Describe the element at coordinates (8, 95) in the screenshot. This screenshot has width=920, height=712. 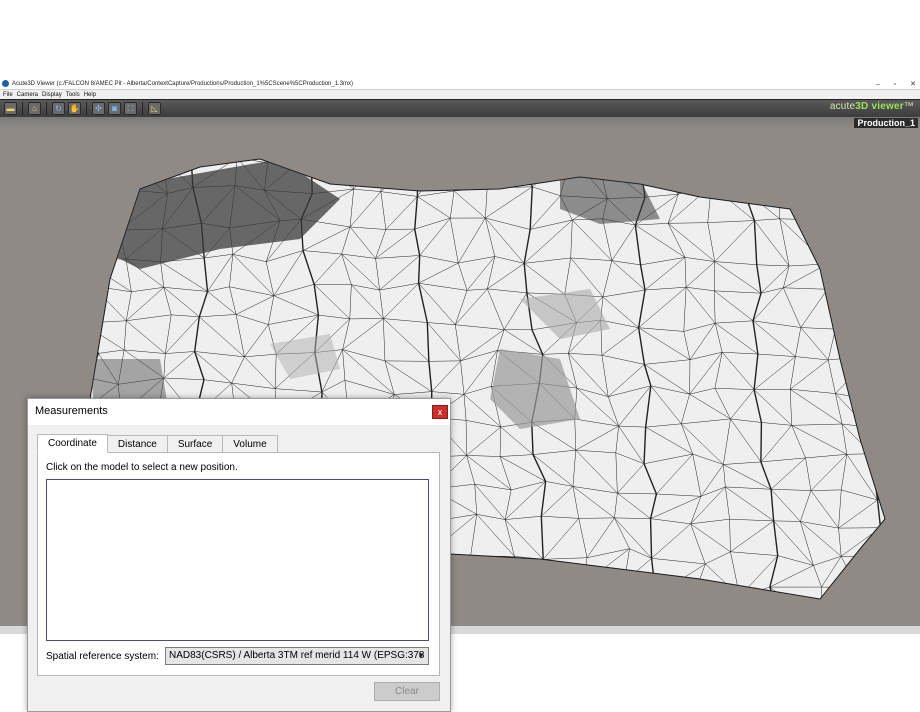
I see `menu-file: File` at that location.